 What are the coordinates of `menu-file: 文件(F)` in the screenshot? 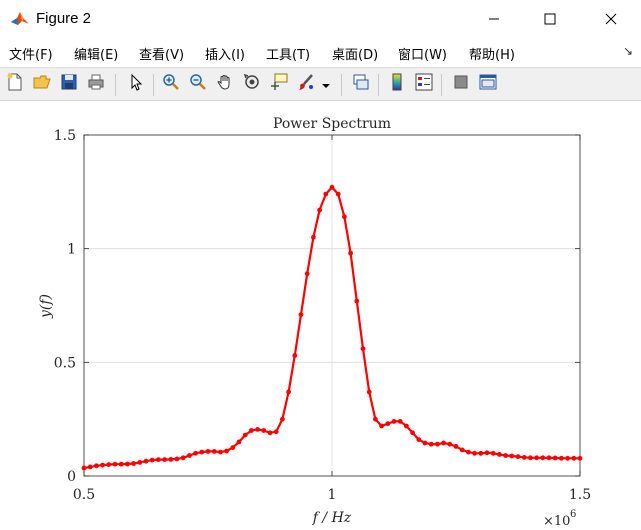 It's located at (31, 53).